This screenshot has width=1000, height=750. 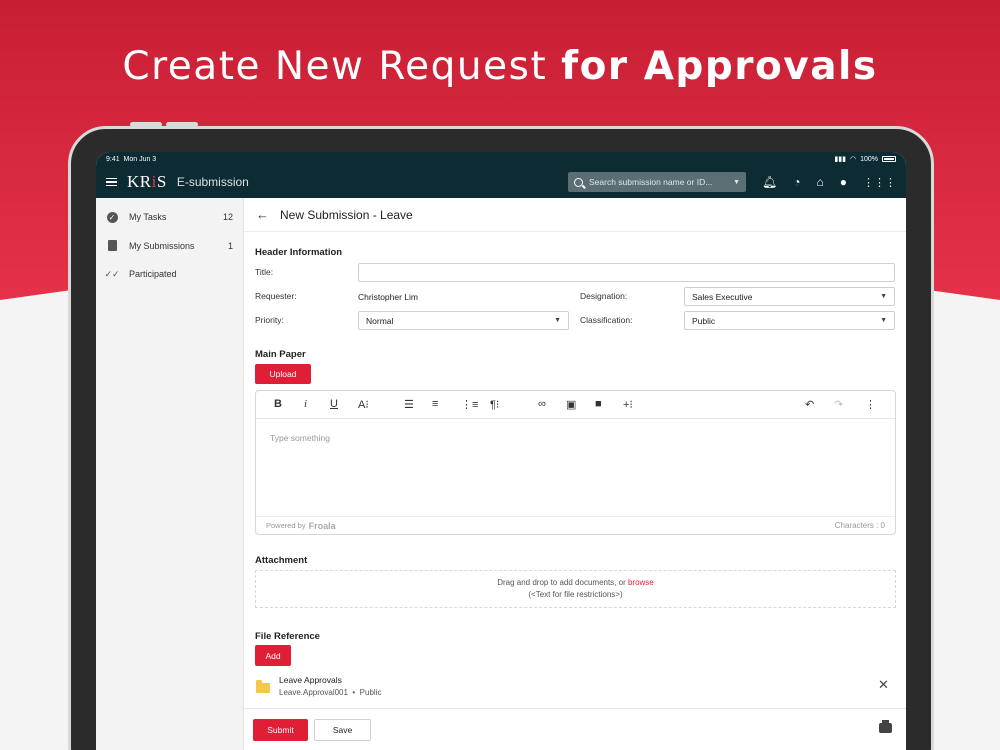 What do you see at coordinates (606, 320) in the screenshot?
I see `classification-label: Classification:` at bounding box center [606, 320].